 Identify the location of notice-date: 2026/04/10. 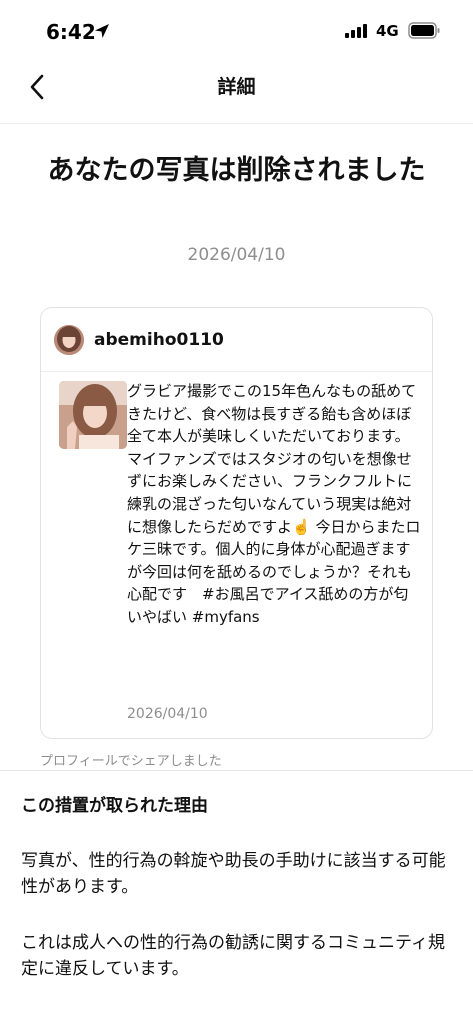
(236, 255).